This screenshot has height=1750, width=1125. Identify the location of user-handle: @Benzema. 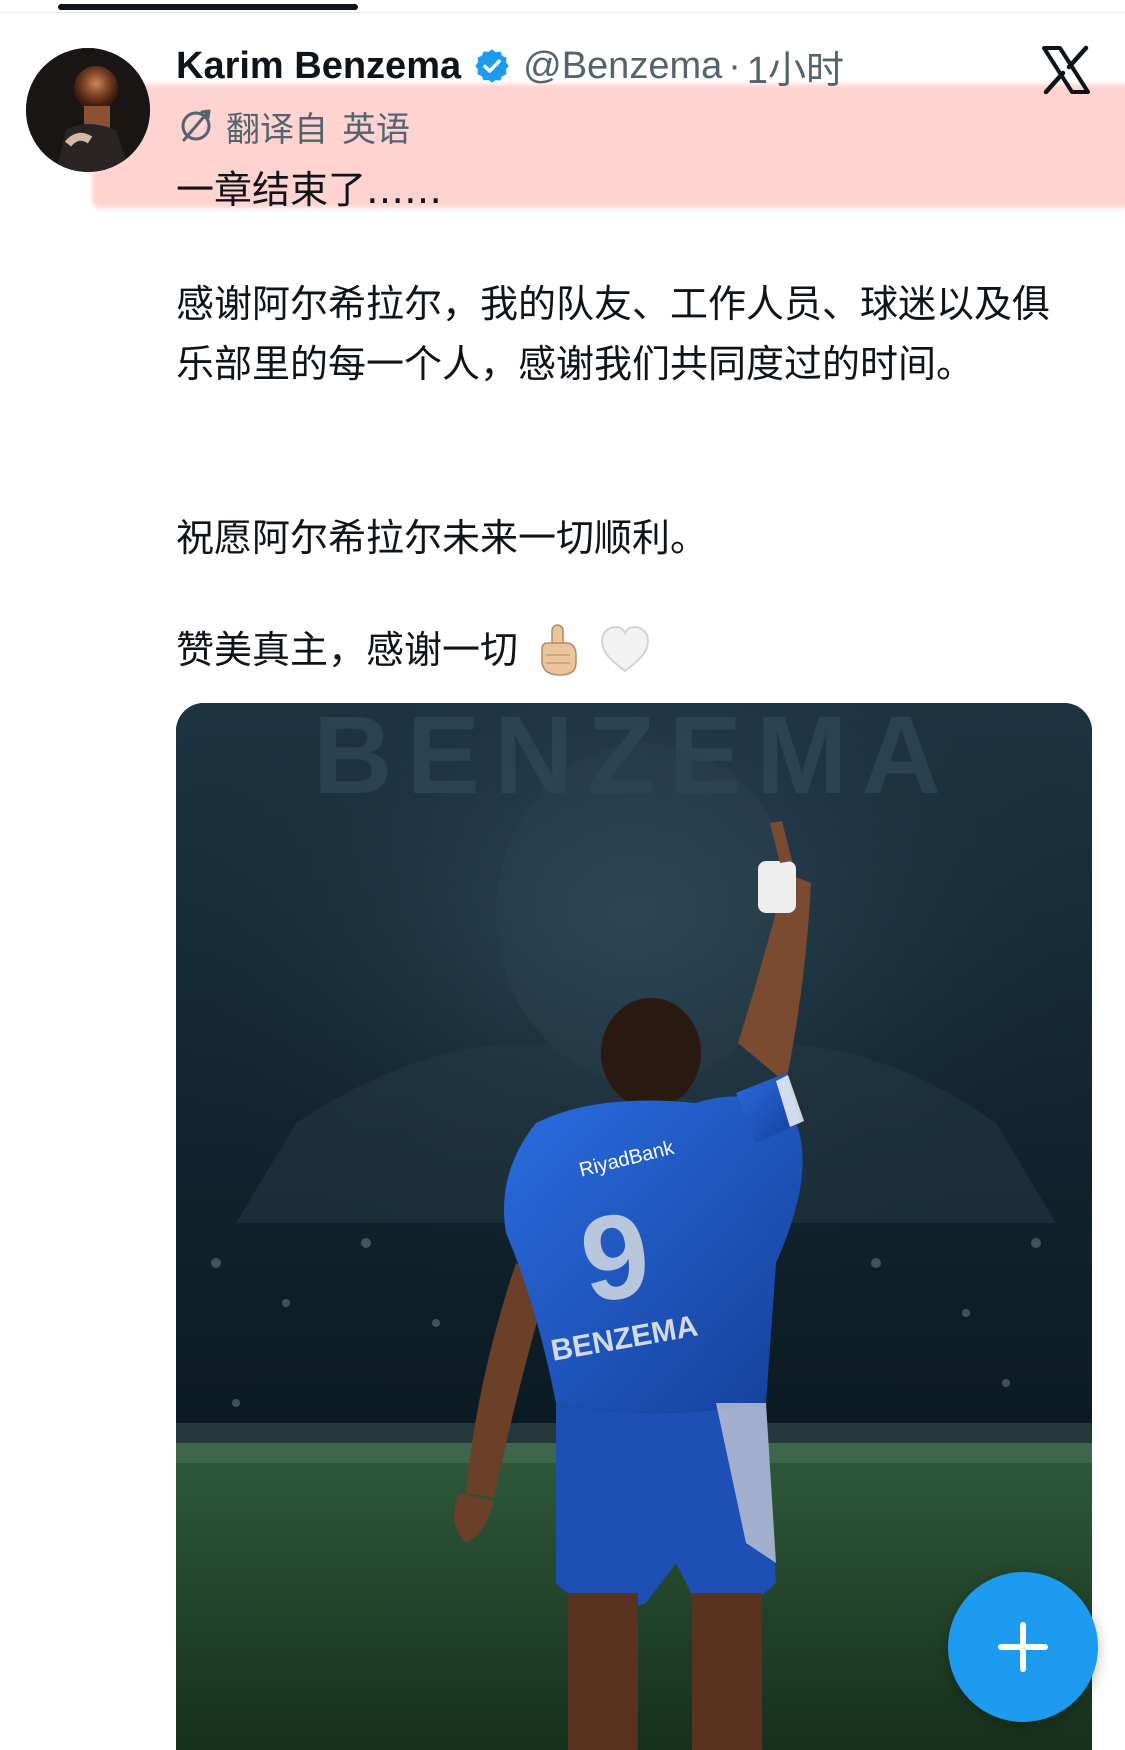
(622, 66).